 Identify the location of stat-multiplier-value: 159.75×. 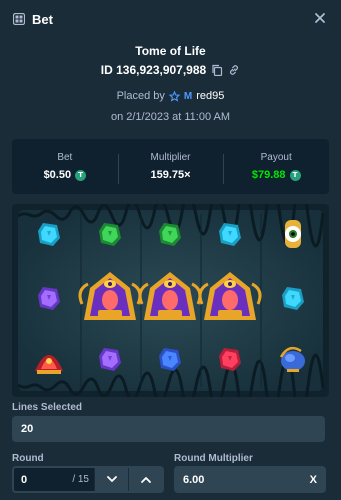
(170, 175).